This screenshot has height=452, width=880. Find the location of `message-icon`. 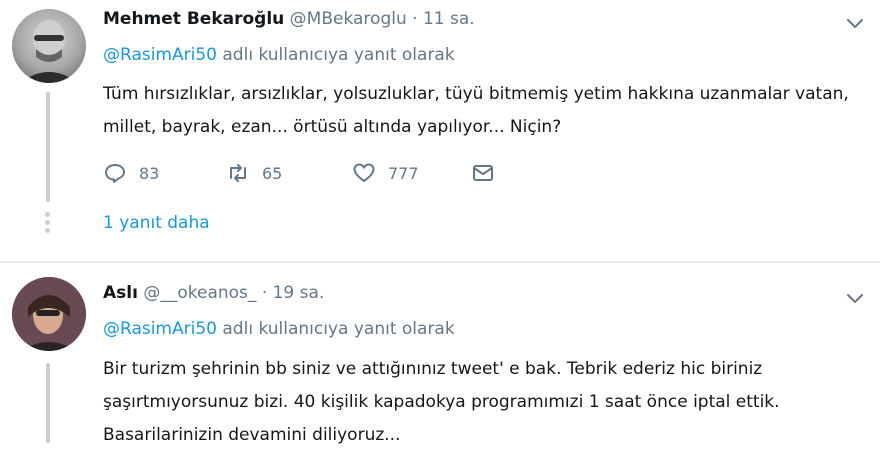

message-icon is located at coordinates (483, 173).